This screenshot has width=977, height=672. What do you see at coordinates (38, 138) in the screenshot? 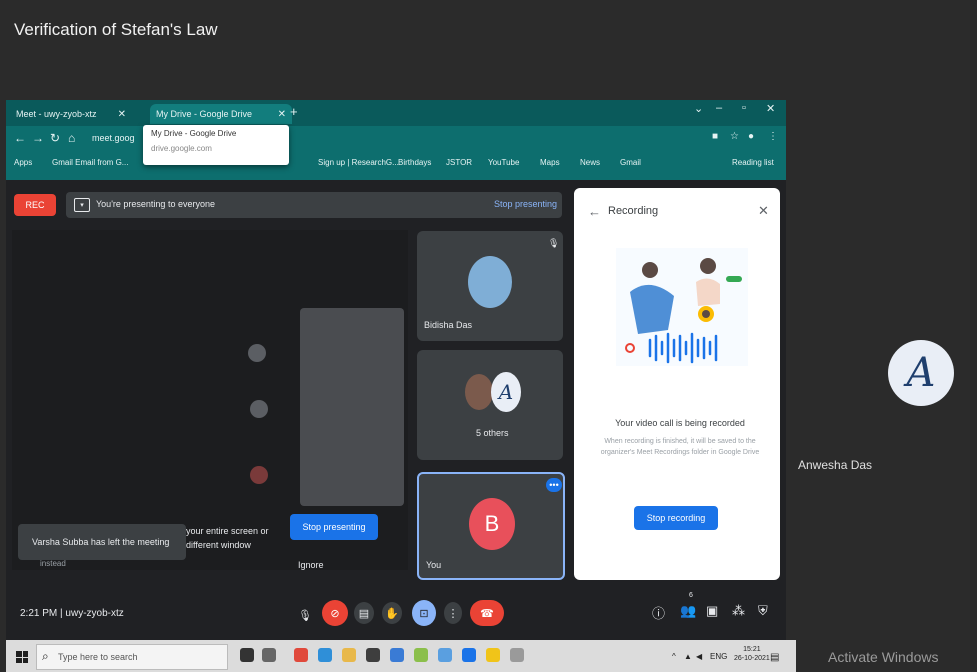
I see `forward-arrow-icon: →` at bounding box center [38, 138].